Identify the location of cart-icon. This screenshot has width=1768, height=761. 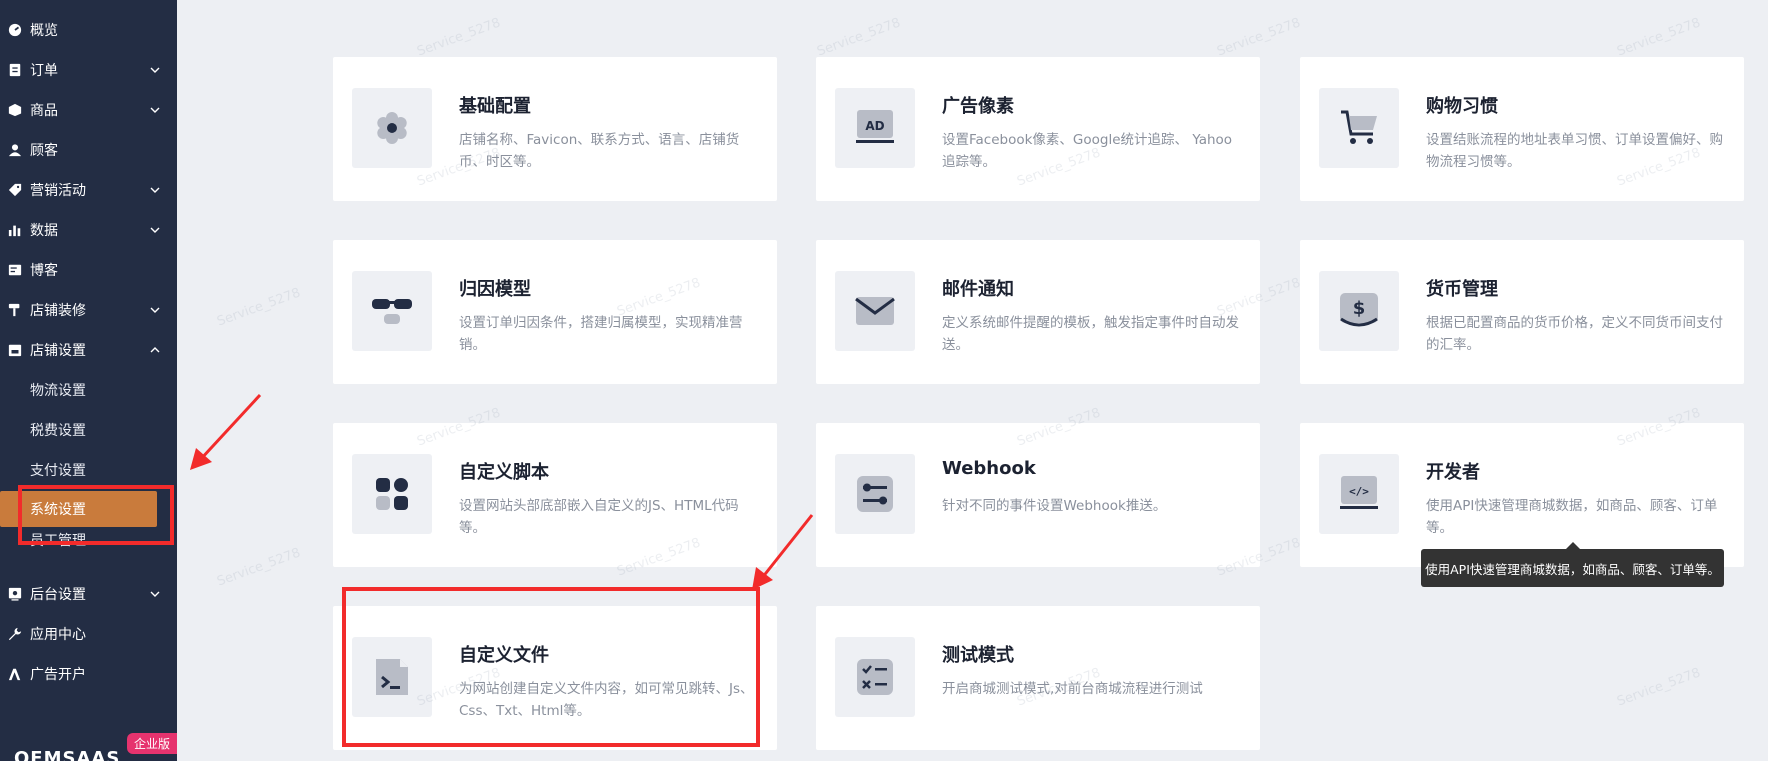
(1359, 128).